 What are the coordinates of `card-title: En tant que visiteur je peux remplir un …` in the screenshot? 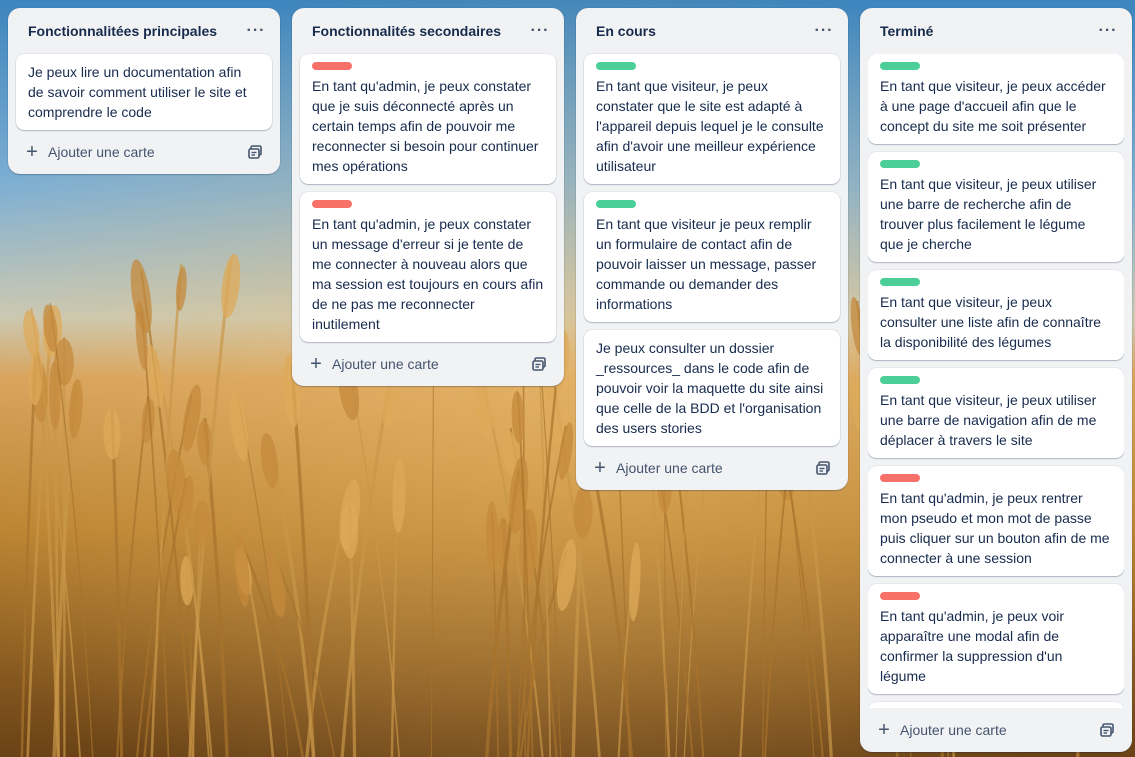 It's located at (706, 264).